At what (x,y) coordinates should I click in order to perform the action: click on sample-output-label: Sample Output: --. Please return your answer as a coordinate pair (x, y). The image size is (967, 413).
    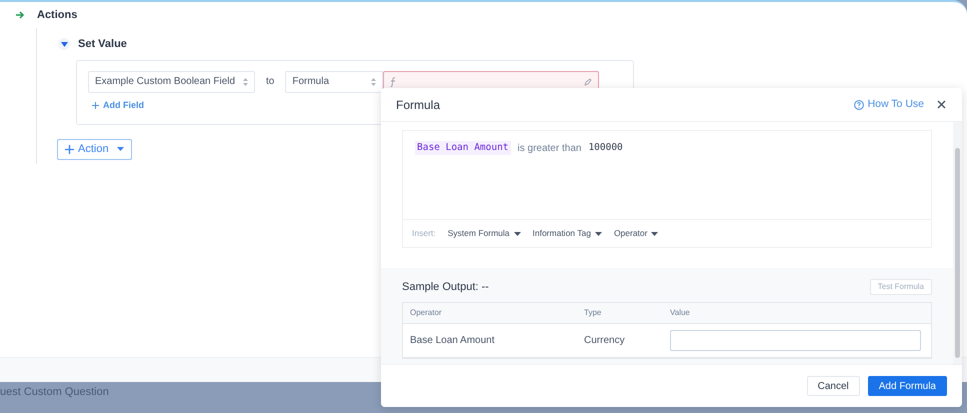
    Looking at the image, I should click on (445, 287).